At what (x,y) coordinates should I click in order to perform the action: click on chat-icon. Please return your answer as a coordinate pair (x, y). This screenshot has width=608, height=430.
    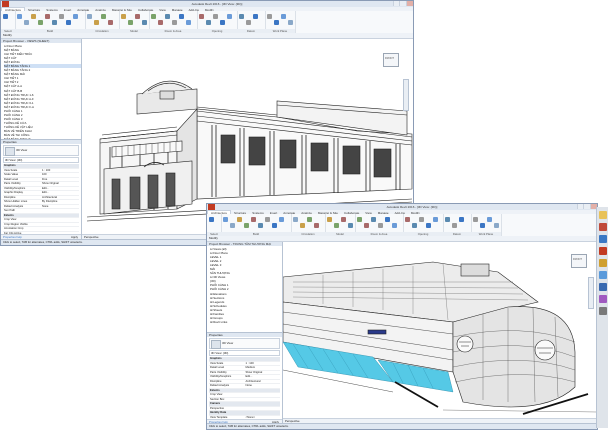
    Looking at the image, I should click on (603, 299).